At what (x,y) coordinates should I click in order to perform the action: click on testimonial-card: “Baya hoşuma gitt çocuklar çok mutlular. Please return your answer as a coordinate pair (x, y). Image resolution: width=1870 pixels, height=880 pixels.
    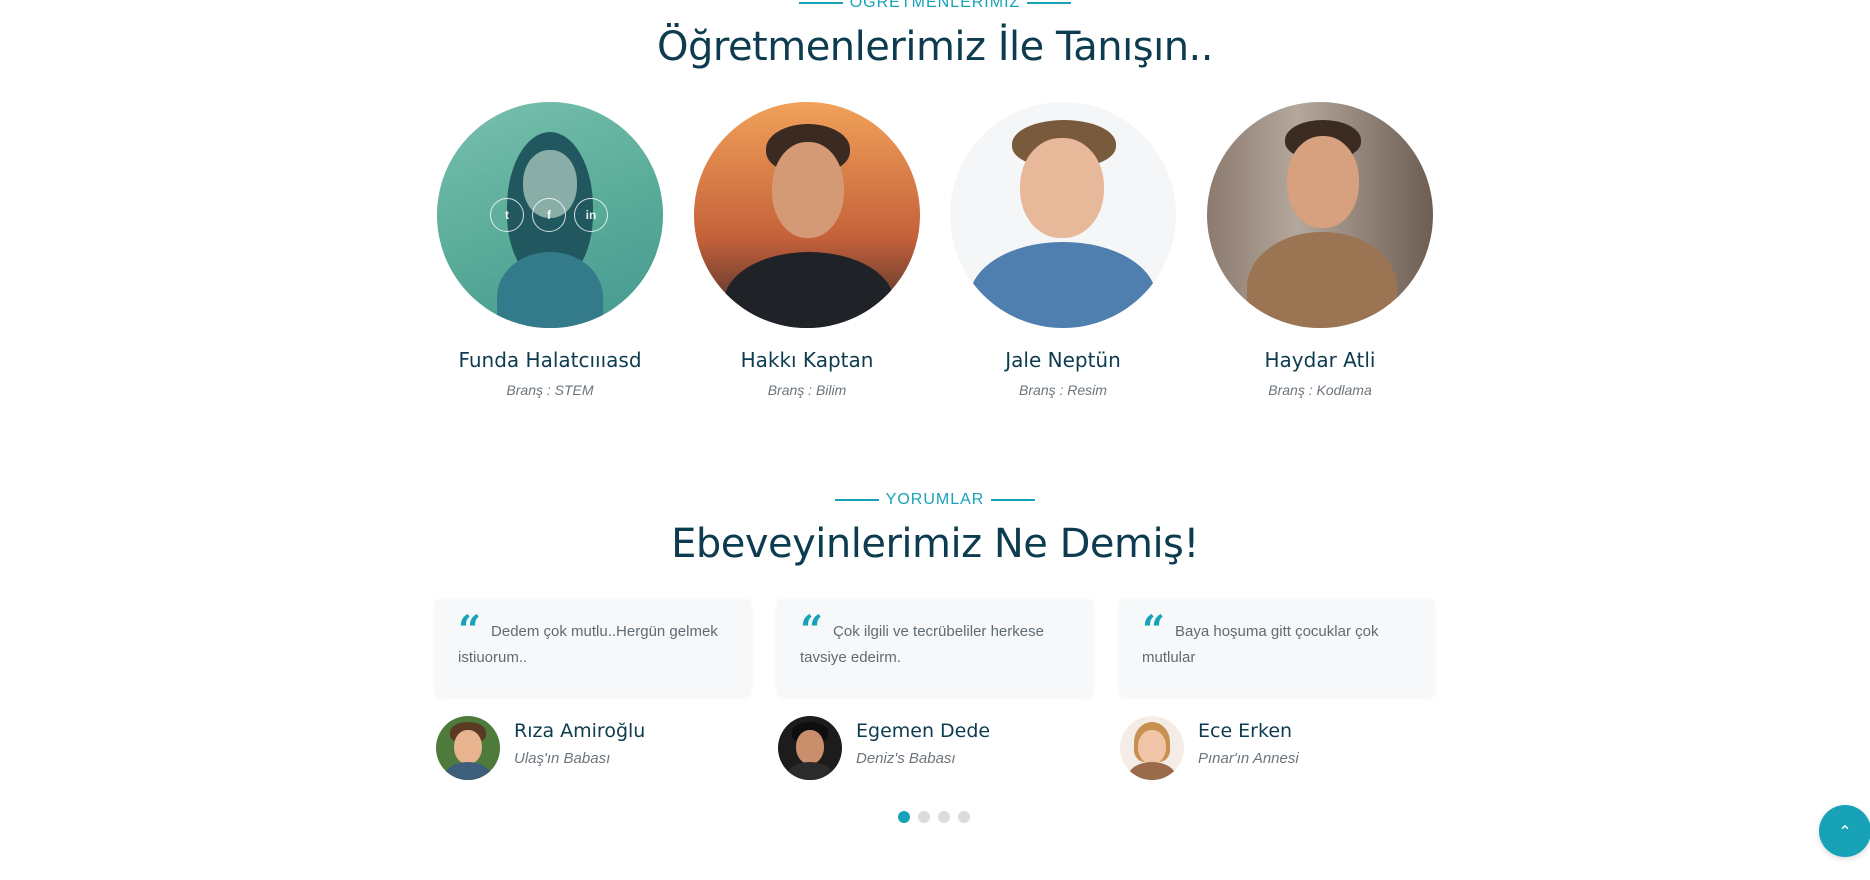
    Looking at the image, I should click on (1277, 647).